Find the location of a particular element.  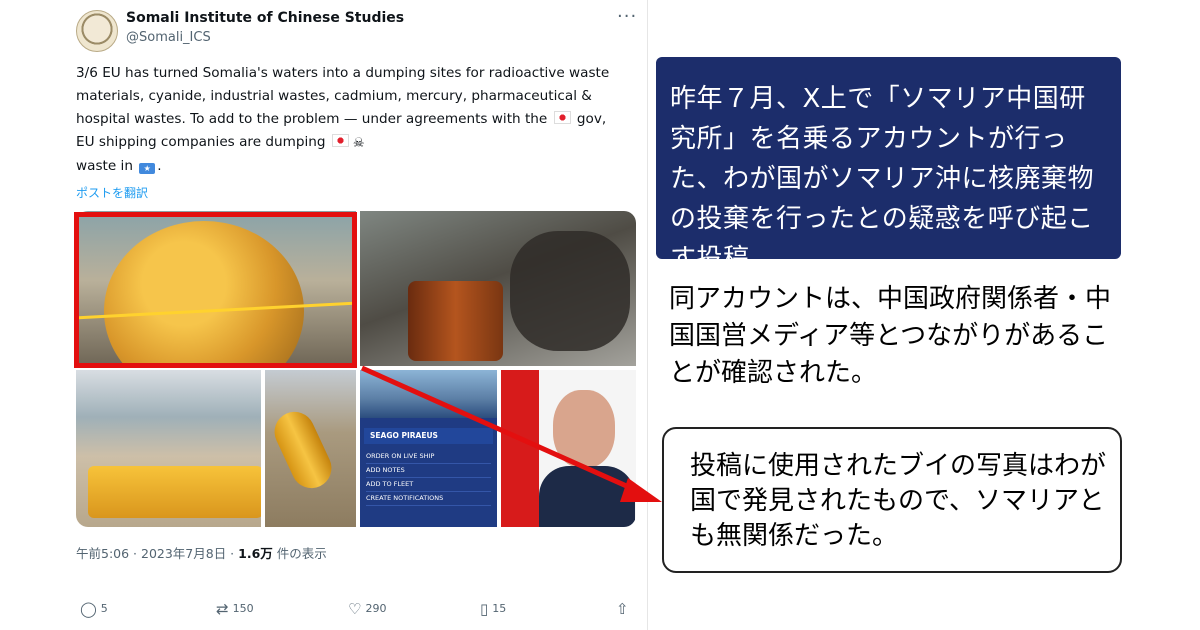

ship-image is located at coordinates (428, 394).